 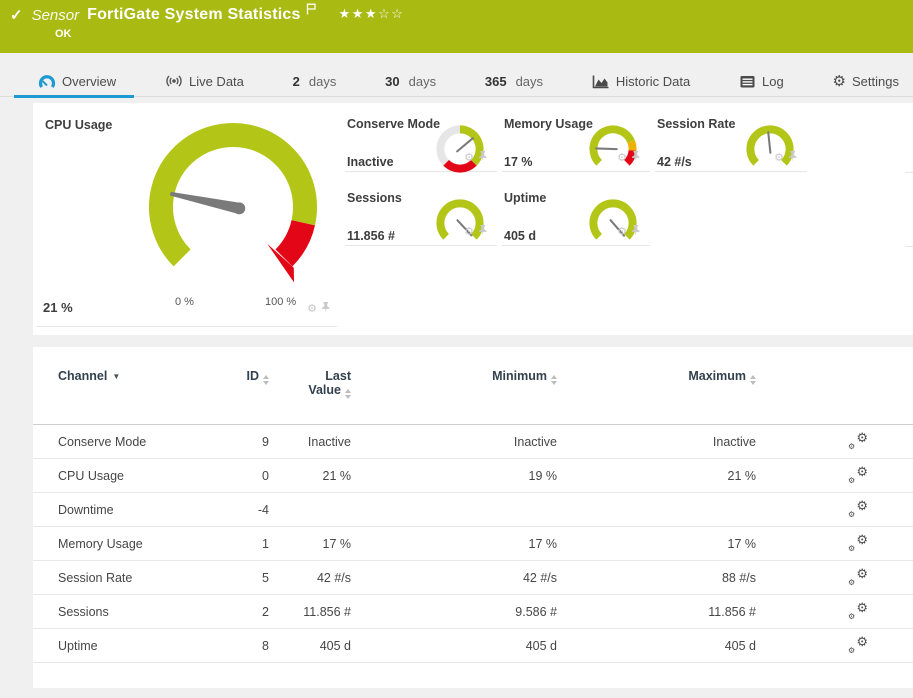 I want to click on gauge-value: 17 %, so click(x=518, y=162).